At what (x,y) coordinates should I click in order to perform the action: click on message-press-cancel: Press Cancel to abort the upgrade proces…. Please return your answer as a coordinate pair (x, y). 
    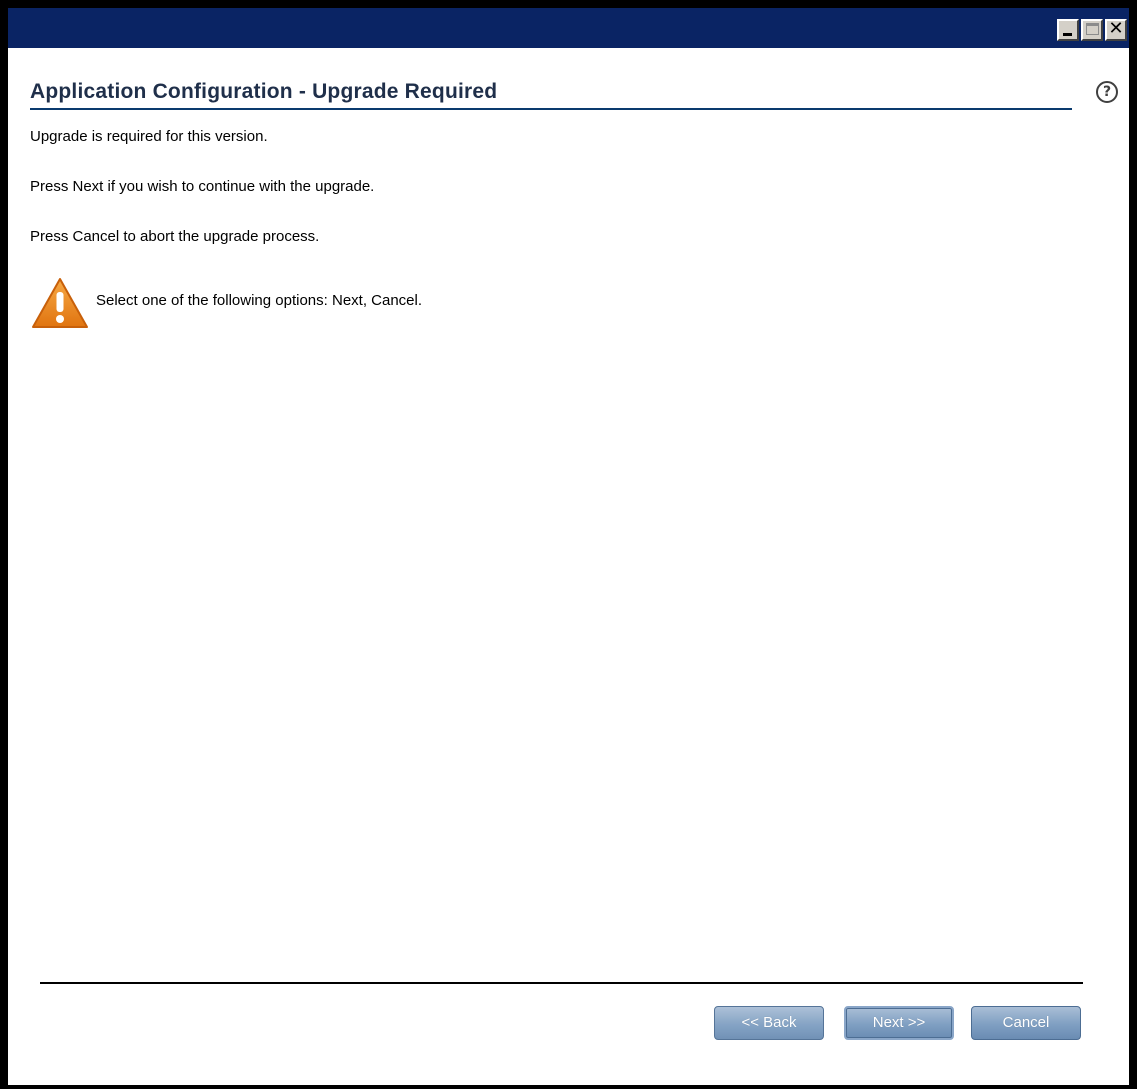
    Looking at the image, I should click on (175, 236).